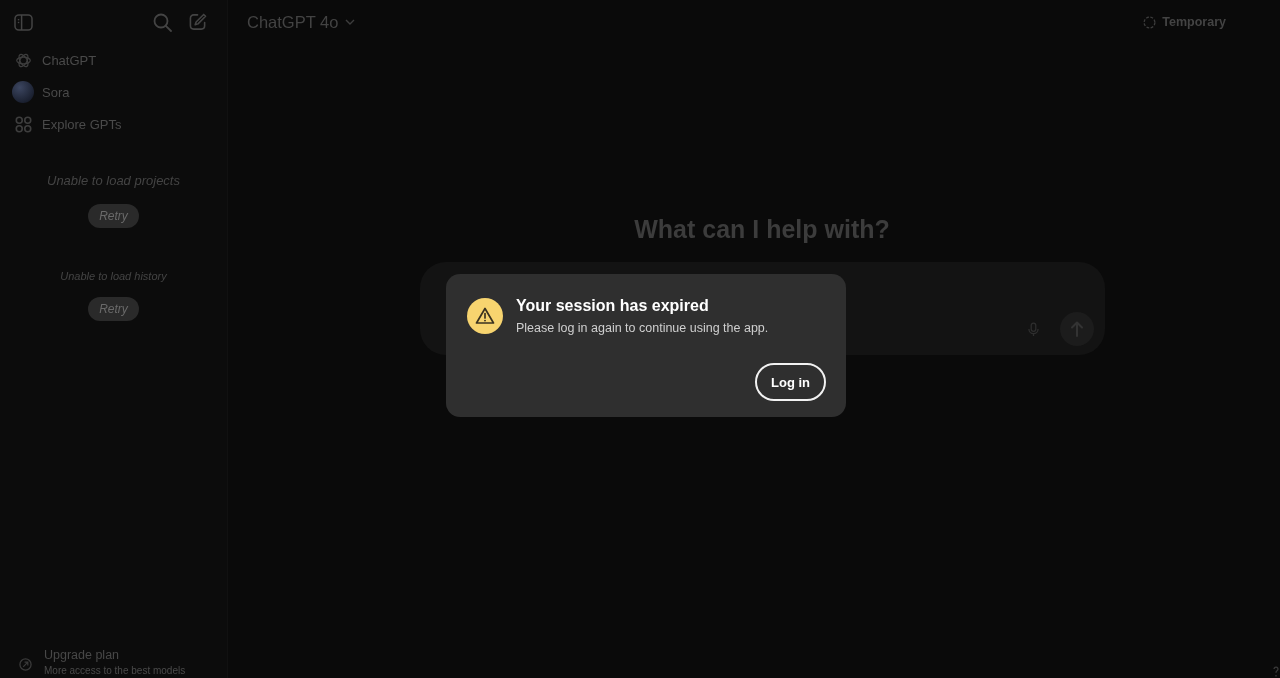 The image size is (1280, 678). I want to click on dialog-title: Your session has expired, so click(613, 306).